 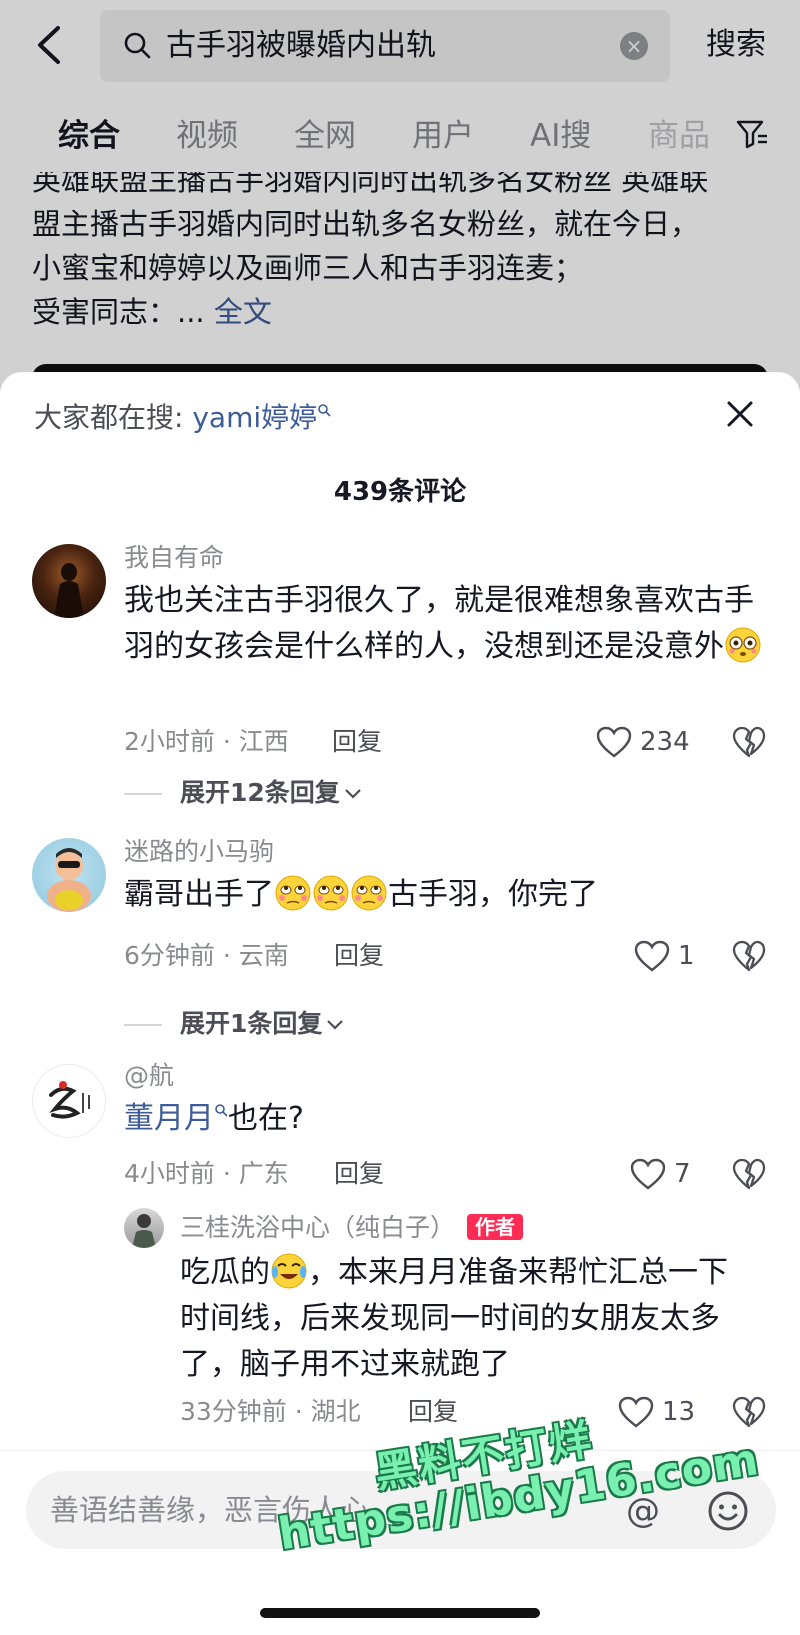 What do you see at coordinates (400, 492) in the screenshot?
I see `comment-count: 439条评论` at bounding box center [400, 492].